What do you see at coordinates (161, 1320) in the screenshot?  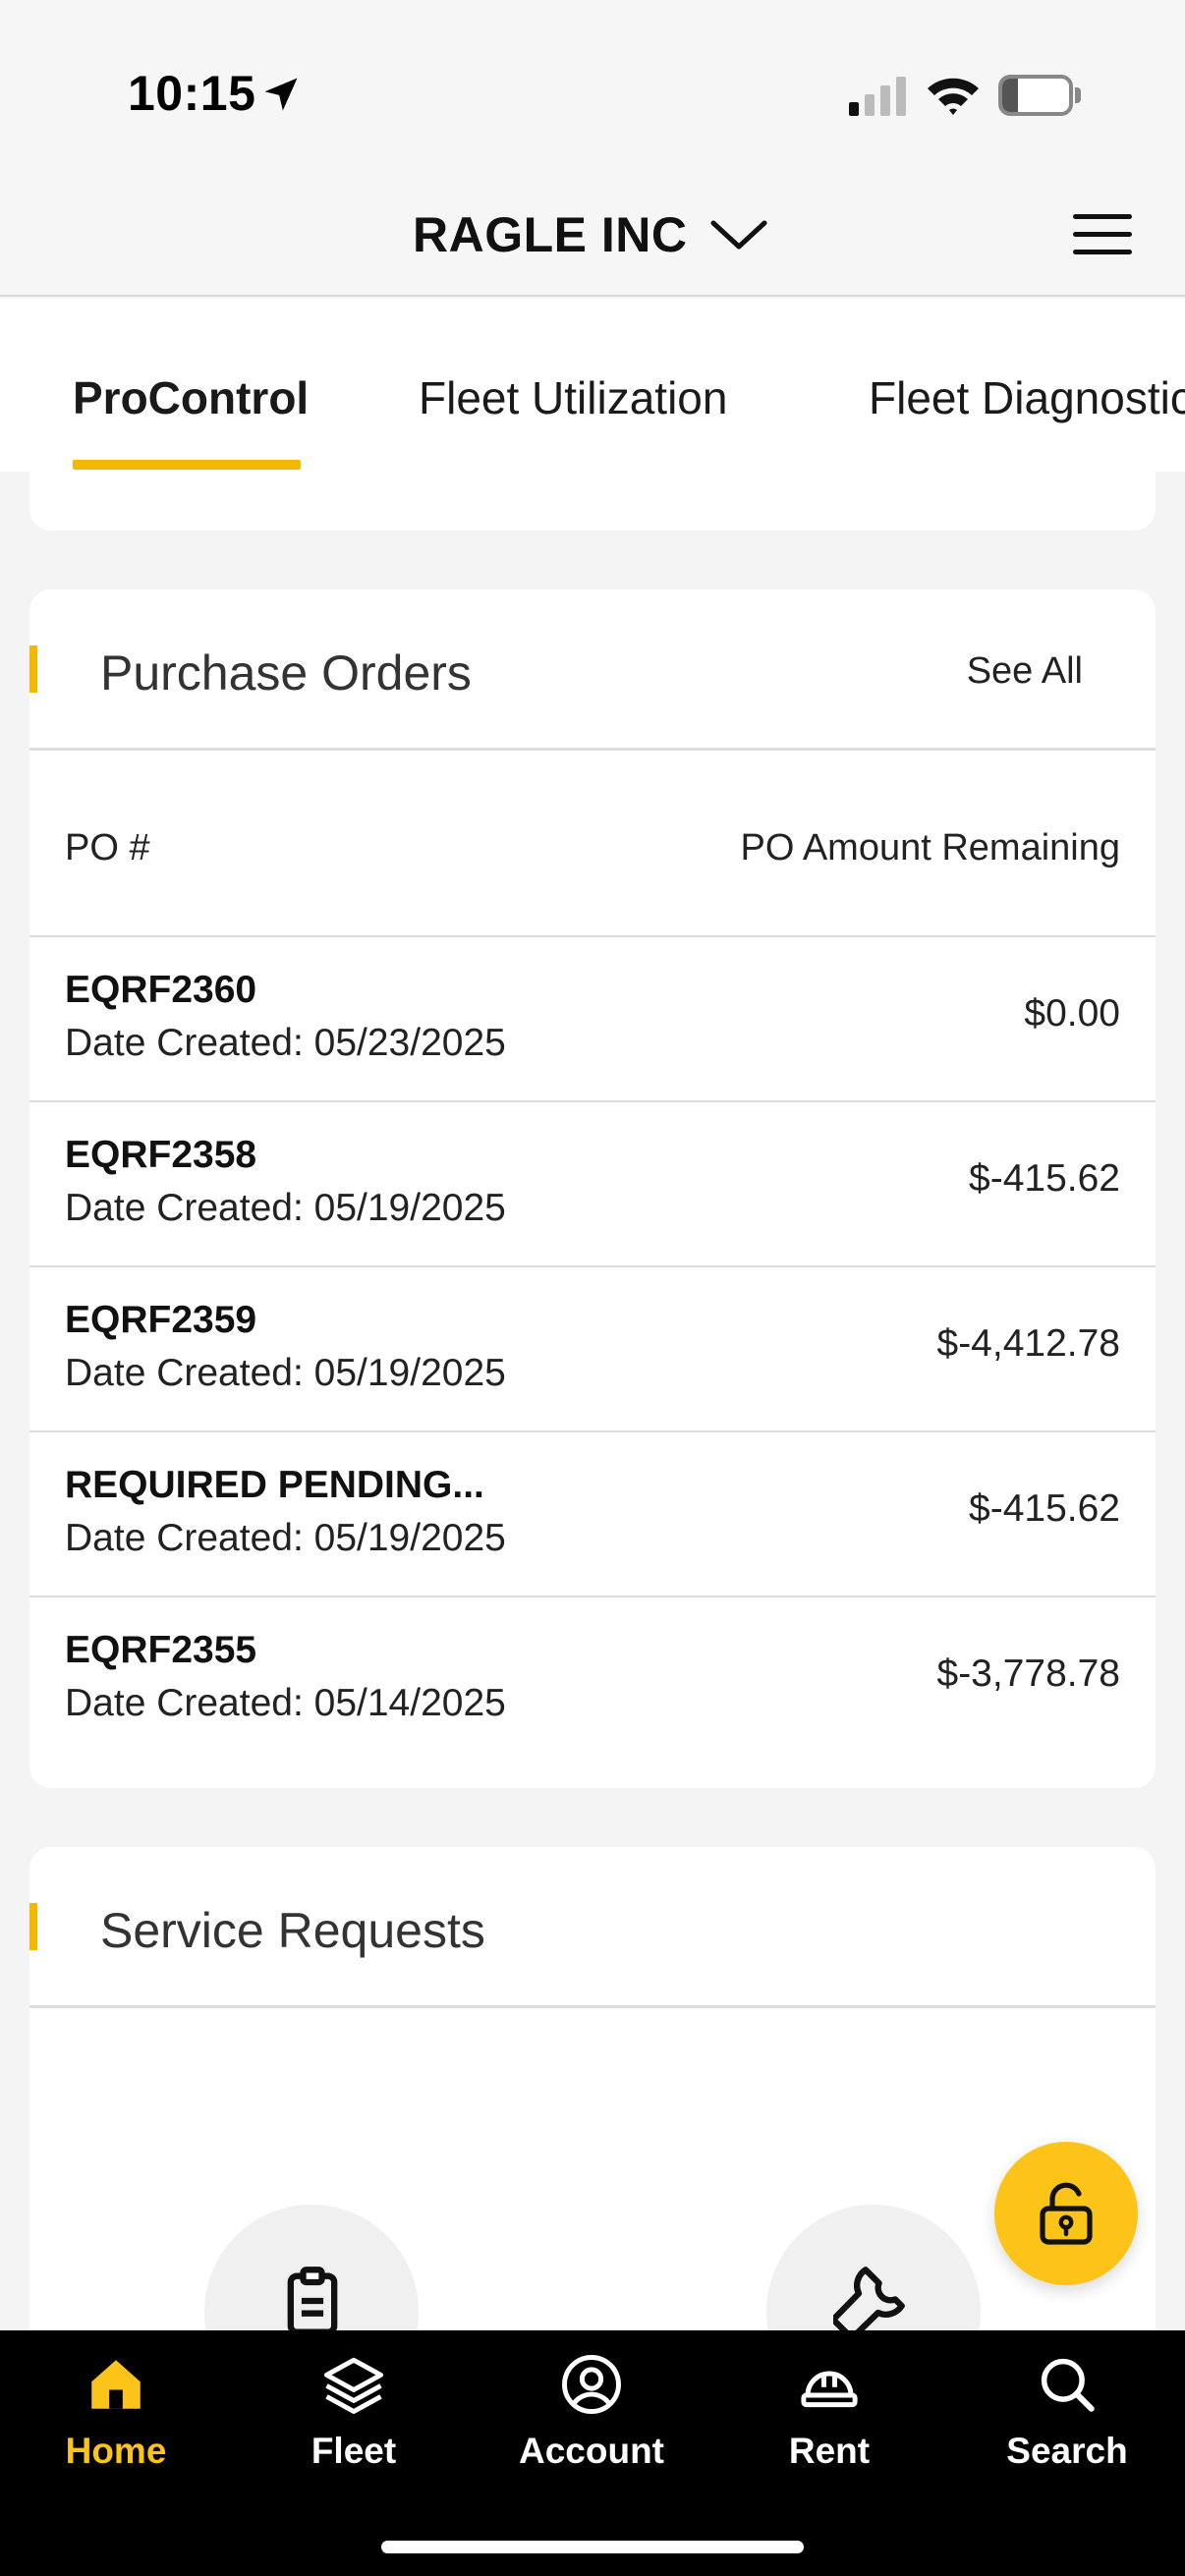 I see `po-number: EQRF2359` at bounding box center [161, 1320].